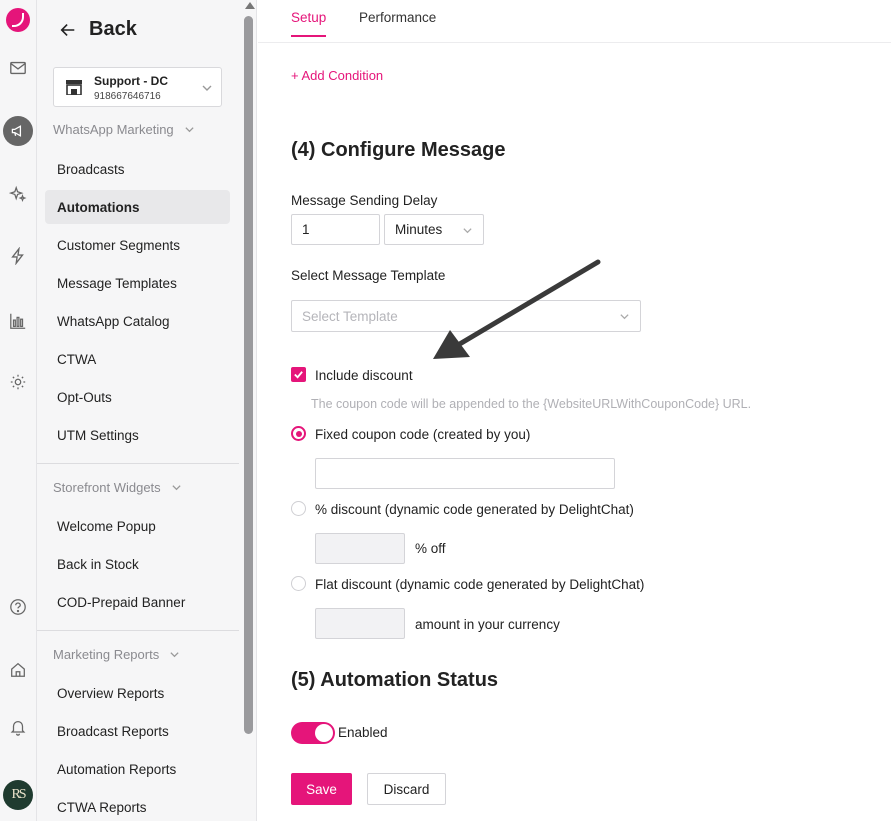  Describe the element at coordinates (127, 96) in the screenshot. I see `store-phone: 918667646716` at that location.